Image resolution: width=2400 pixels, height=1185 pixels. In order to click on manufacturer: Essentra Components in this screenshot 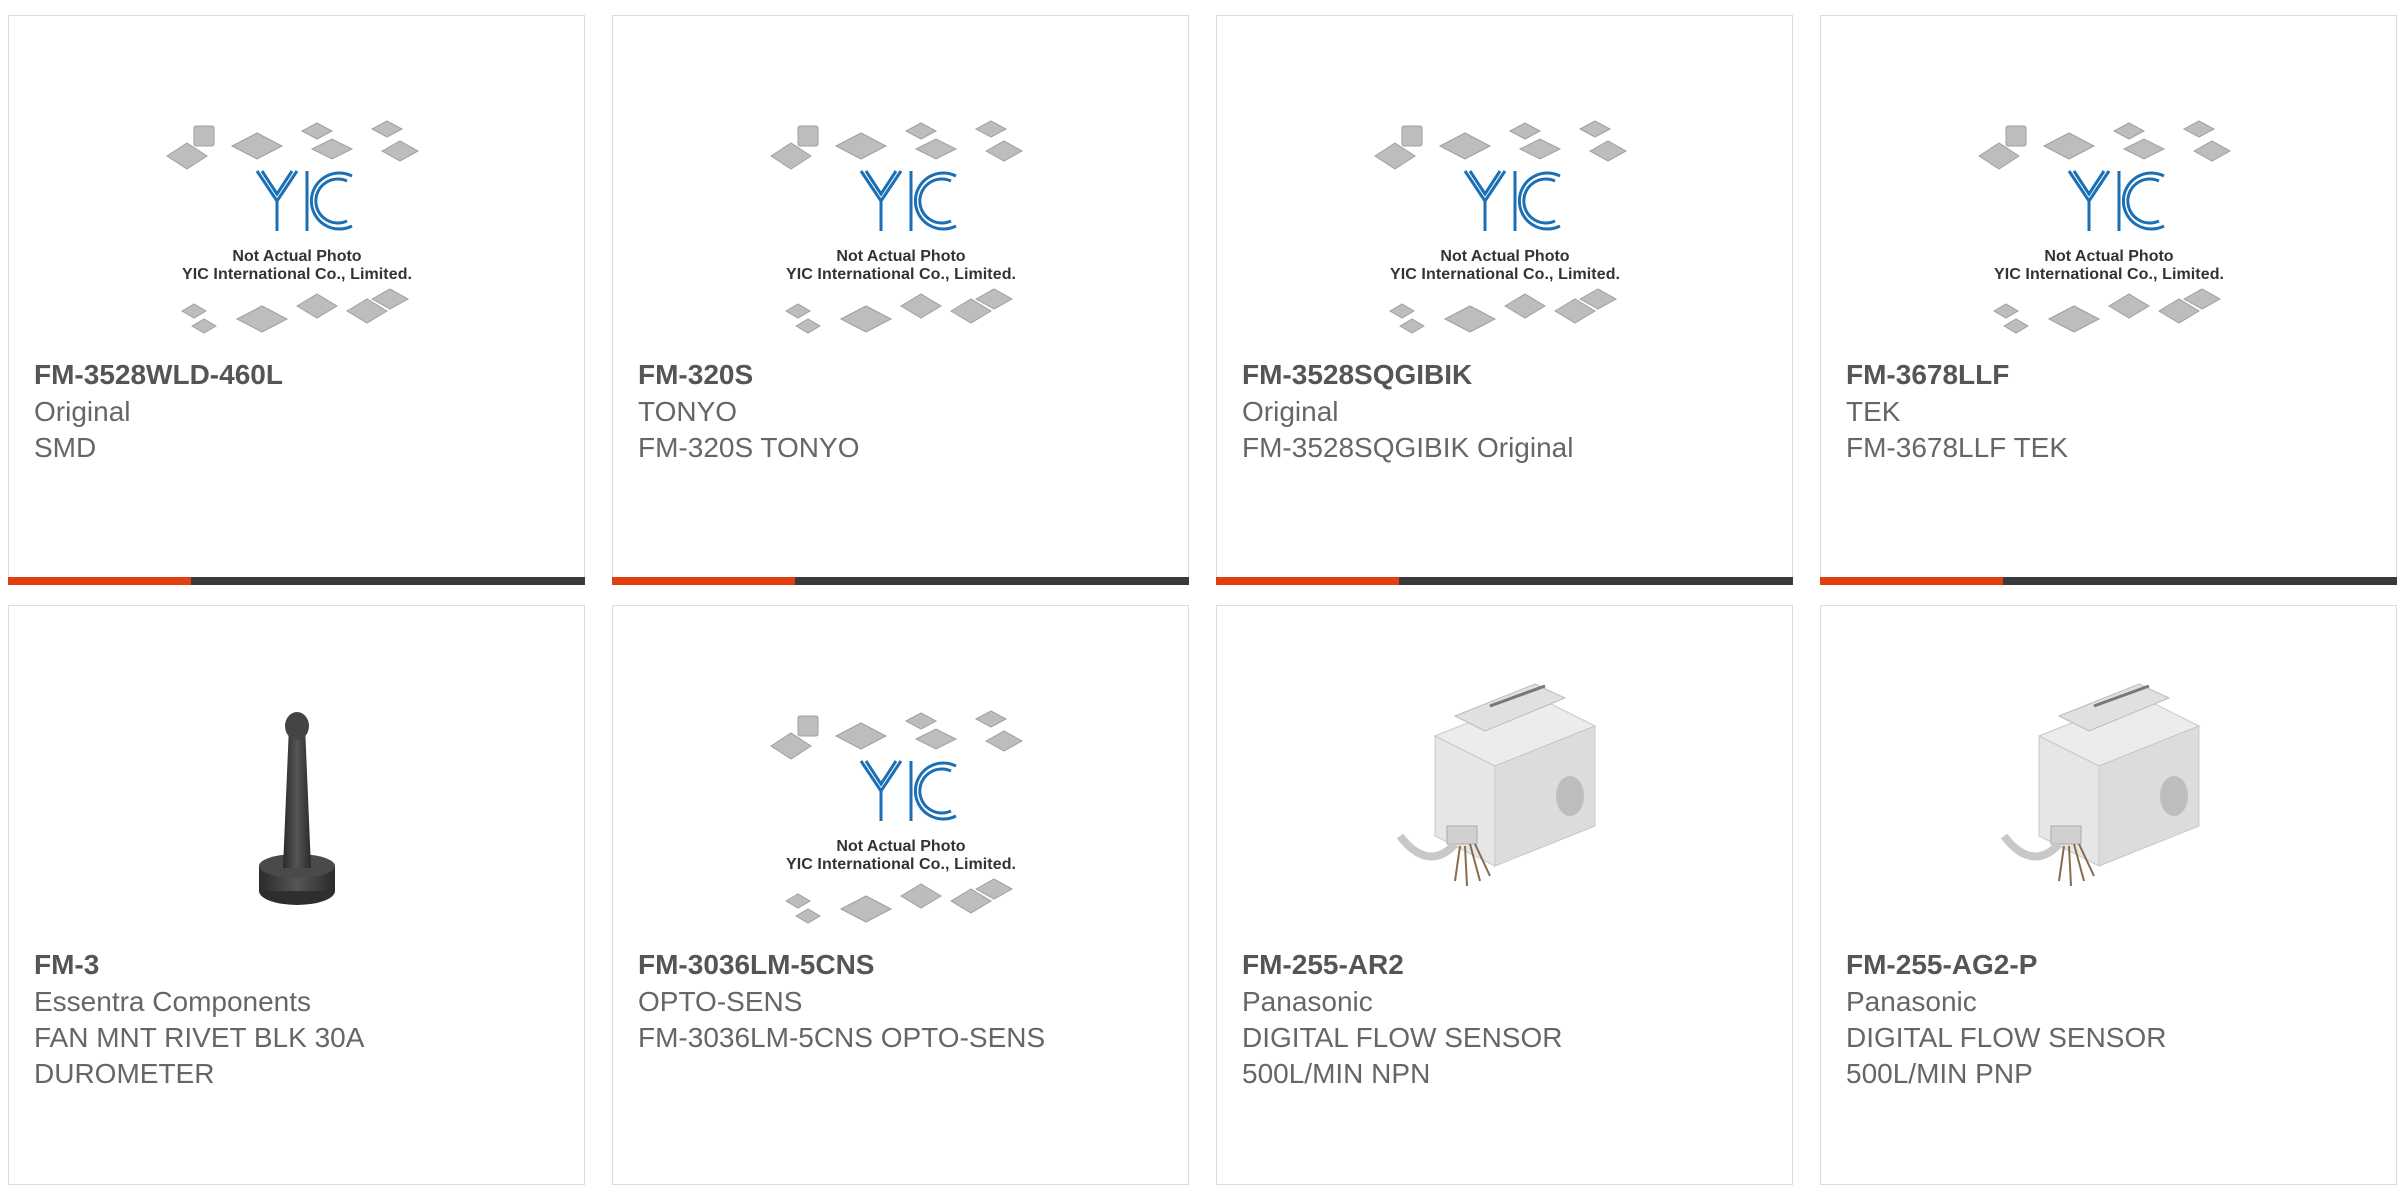, I will do `click(173, 1001)`.